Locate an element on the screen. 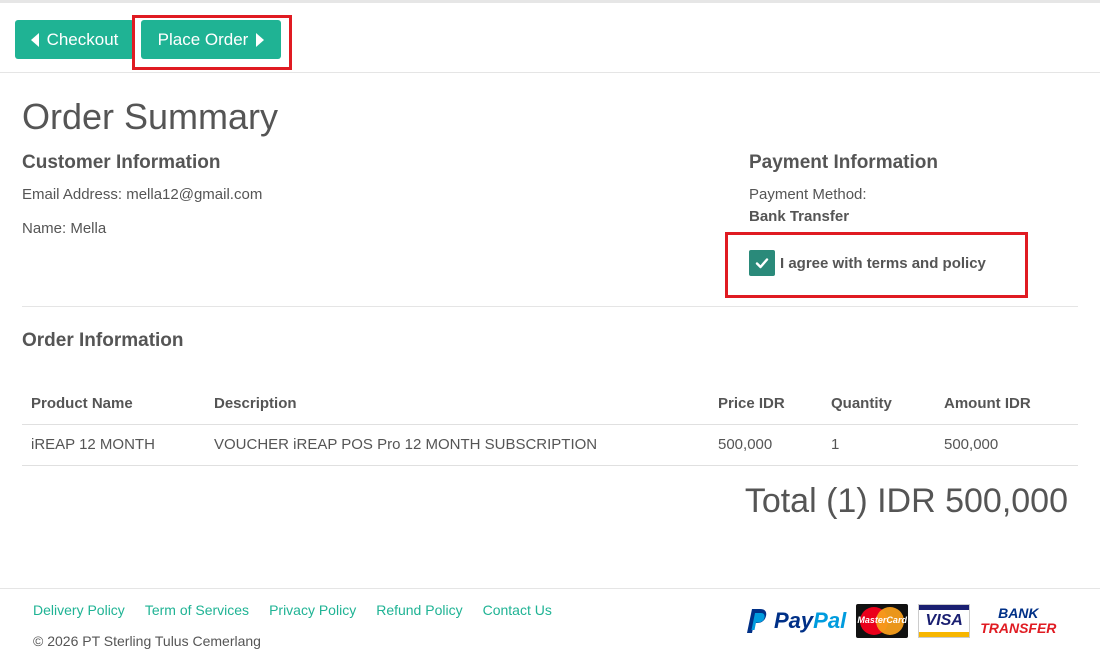  check-icon is located at coordinates (762, 263).